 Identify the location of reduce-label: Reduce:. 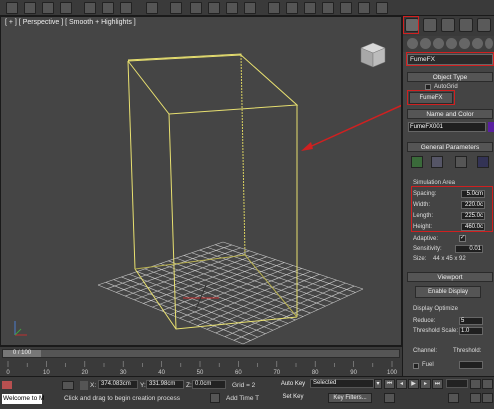
(424, 321).